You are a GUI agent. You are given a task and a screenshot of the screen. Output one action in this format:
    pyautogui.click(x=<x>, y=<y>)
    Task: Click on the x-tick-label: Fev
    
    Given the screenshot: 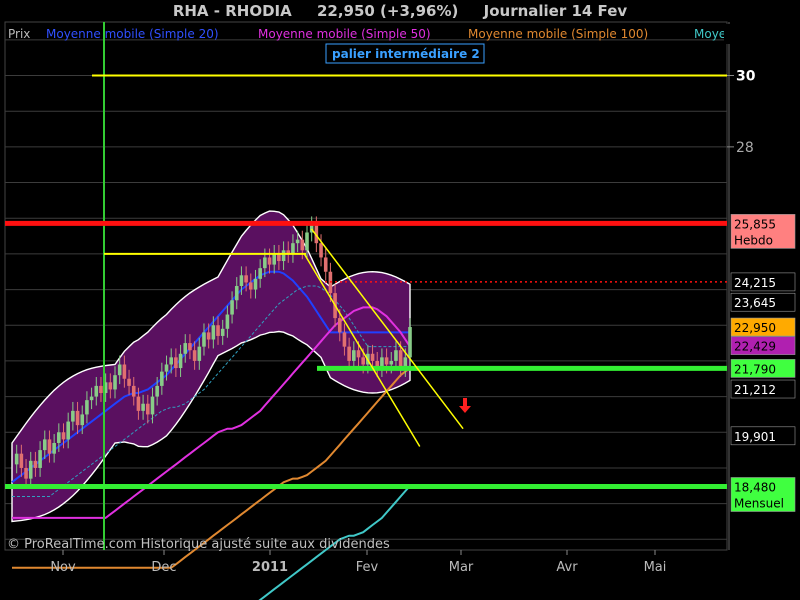 What is the action you would take?
    pyautogui.click(x=367, y=567)
    